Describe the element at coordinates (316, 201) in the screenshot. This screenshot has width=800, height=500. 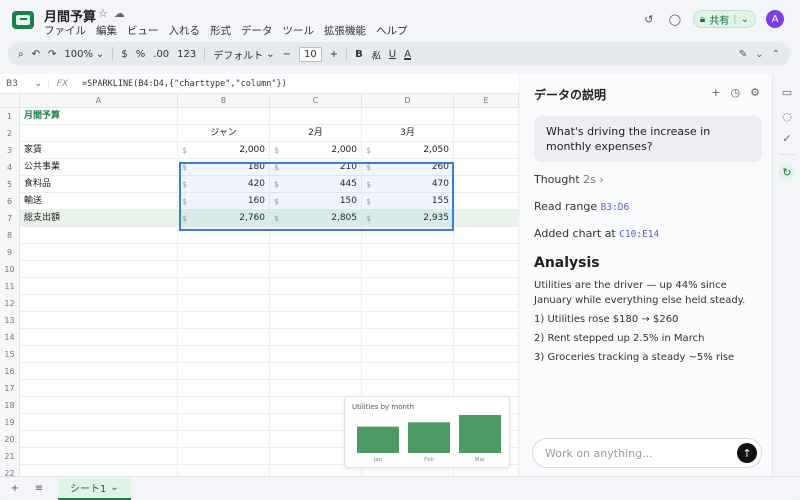
I see `amount-cell: $150` at that location.